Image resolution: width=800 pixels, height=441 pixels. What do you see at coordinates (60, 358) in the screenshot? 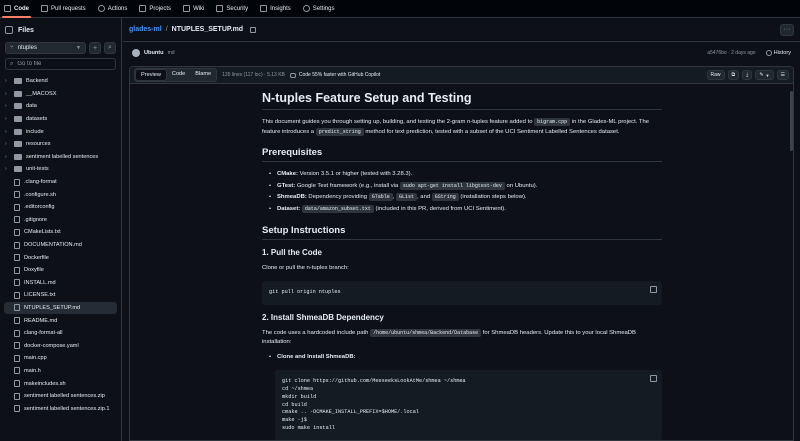
I see `tree-file: main.cpp` at bounding box center [60, 358].